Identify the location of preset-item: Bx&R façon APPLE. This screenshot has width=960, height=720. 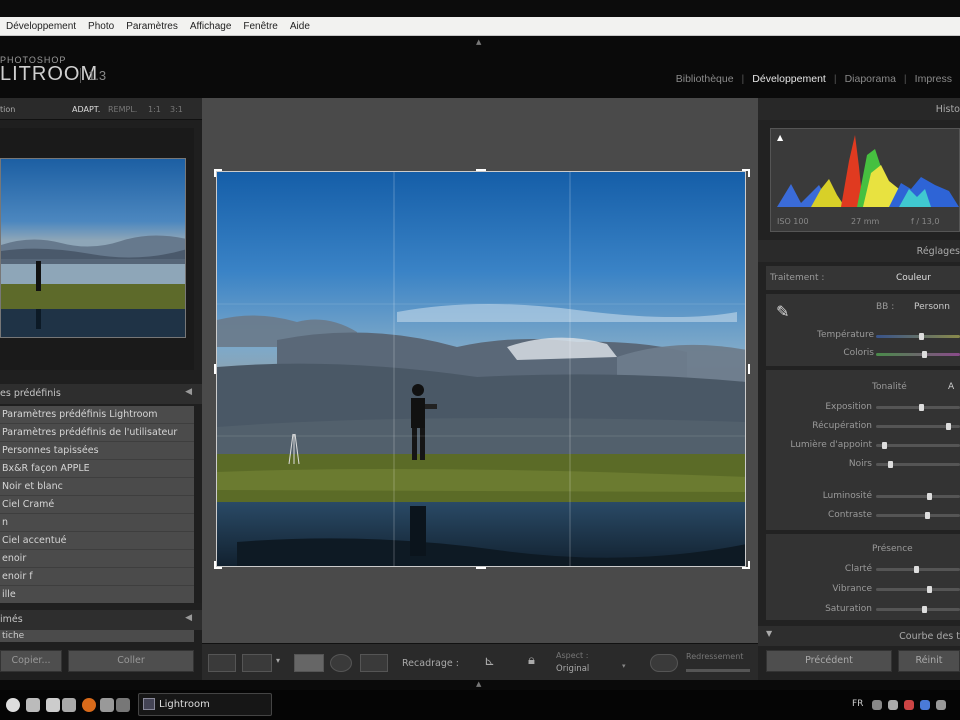
(97, 469).